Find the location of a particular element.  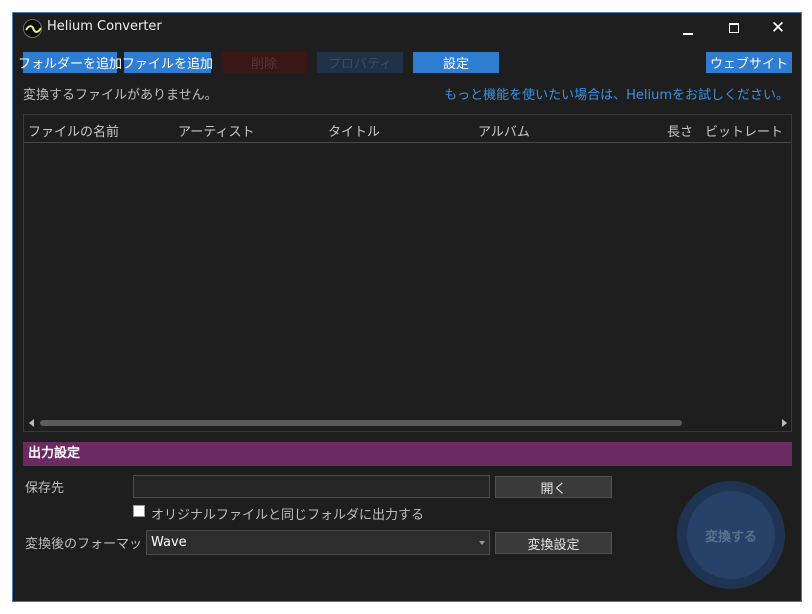

column-header-bitrate: ビットレート is located at coordinates (744, 130).